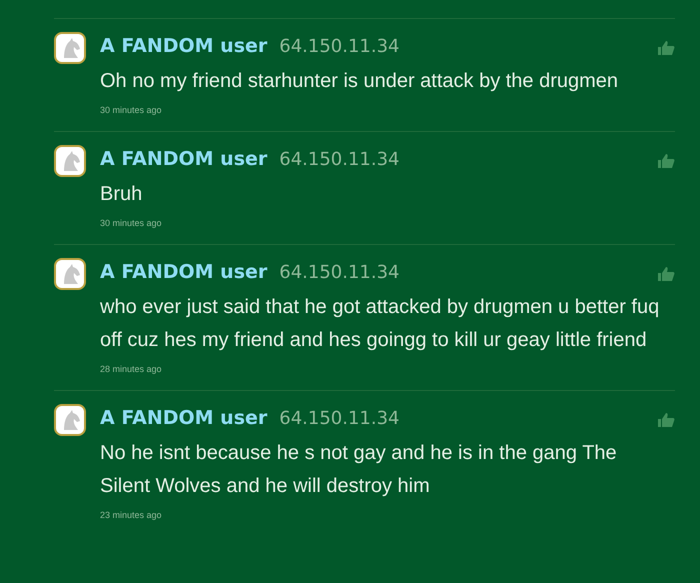 Image resolution: width=700 pixels, height=583 pixels. What do you see at coordinates (360, 81) in the screenshot?
I see `comment-text: Oh no my friend starhunter is under attack by the drugmen` at bounding box center [360, 81].